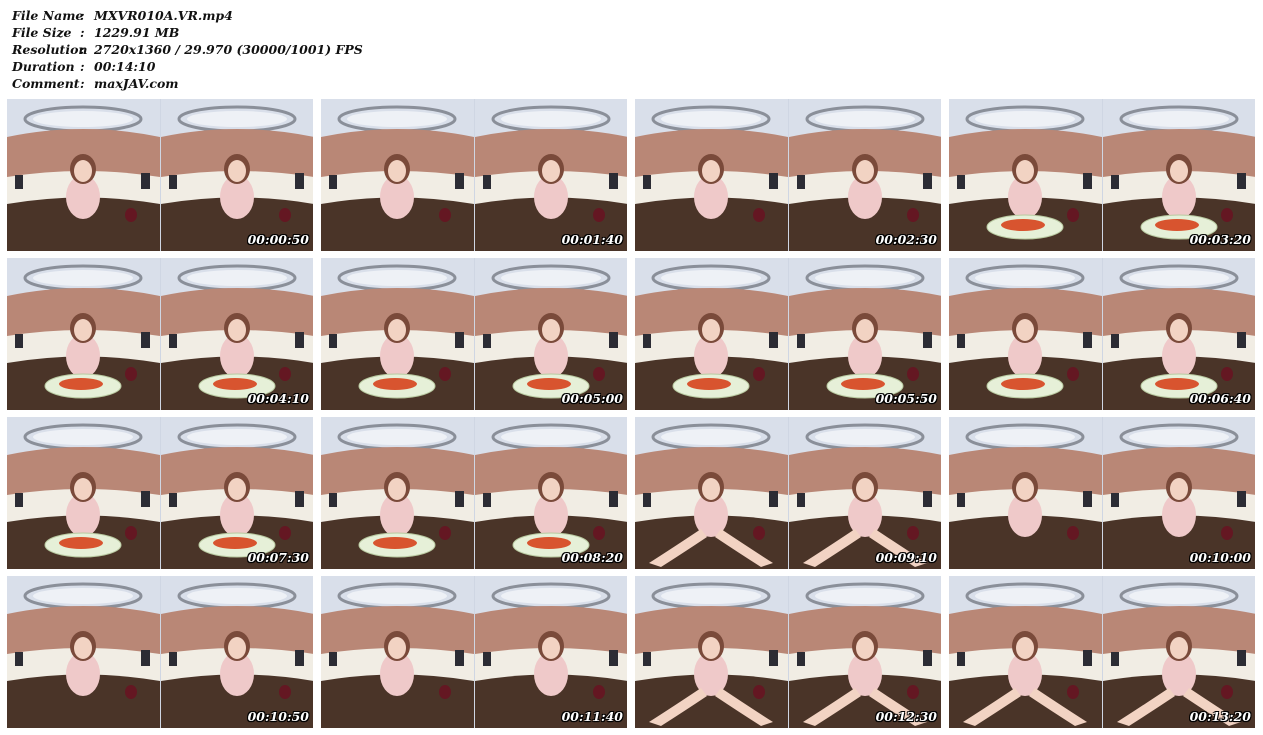 This screenshot has height=735, width=1263. Describe the element at coordinates (592, 239) in the screenshot. I see `thumbnail-timestamp: 00:01:40` at that location.